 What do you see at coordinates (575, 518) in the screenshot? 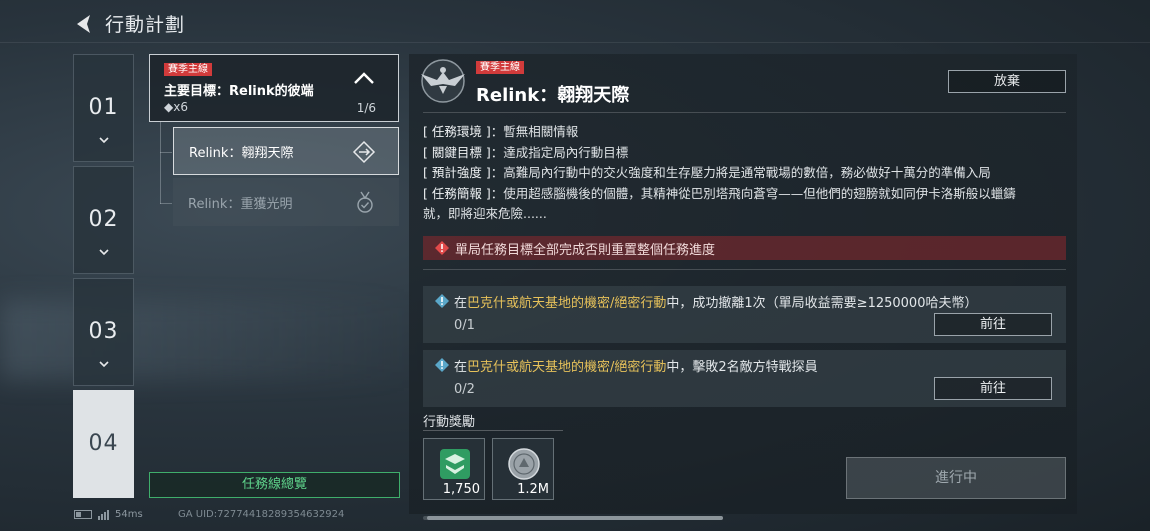
I see `scrollbar-thumb` at bounding box center [575, 518].